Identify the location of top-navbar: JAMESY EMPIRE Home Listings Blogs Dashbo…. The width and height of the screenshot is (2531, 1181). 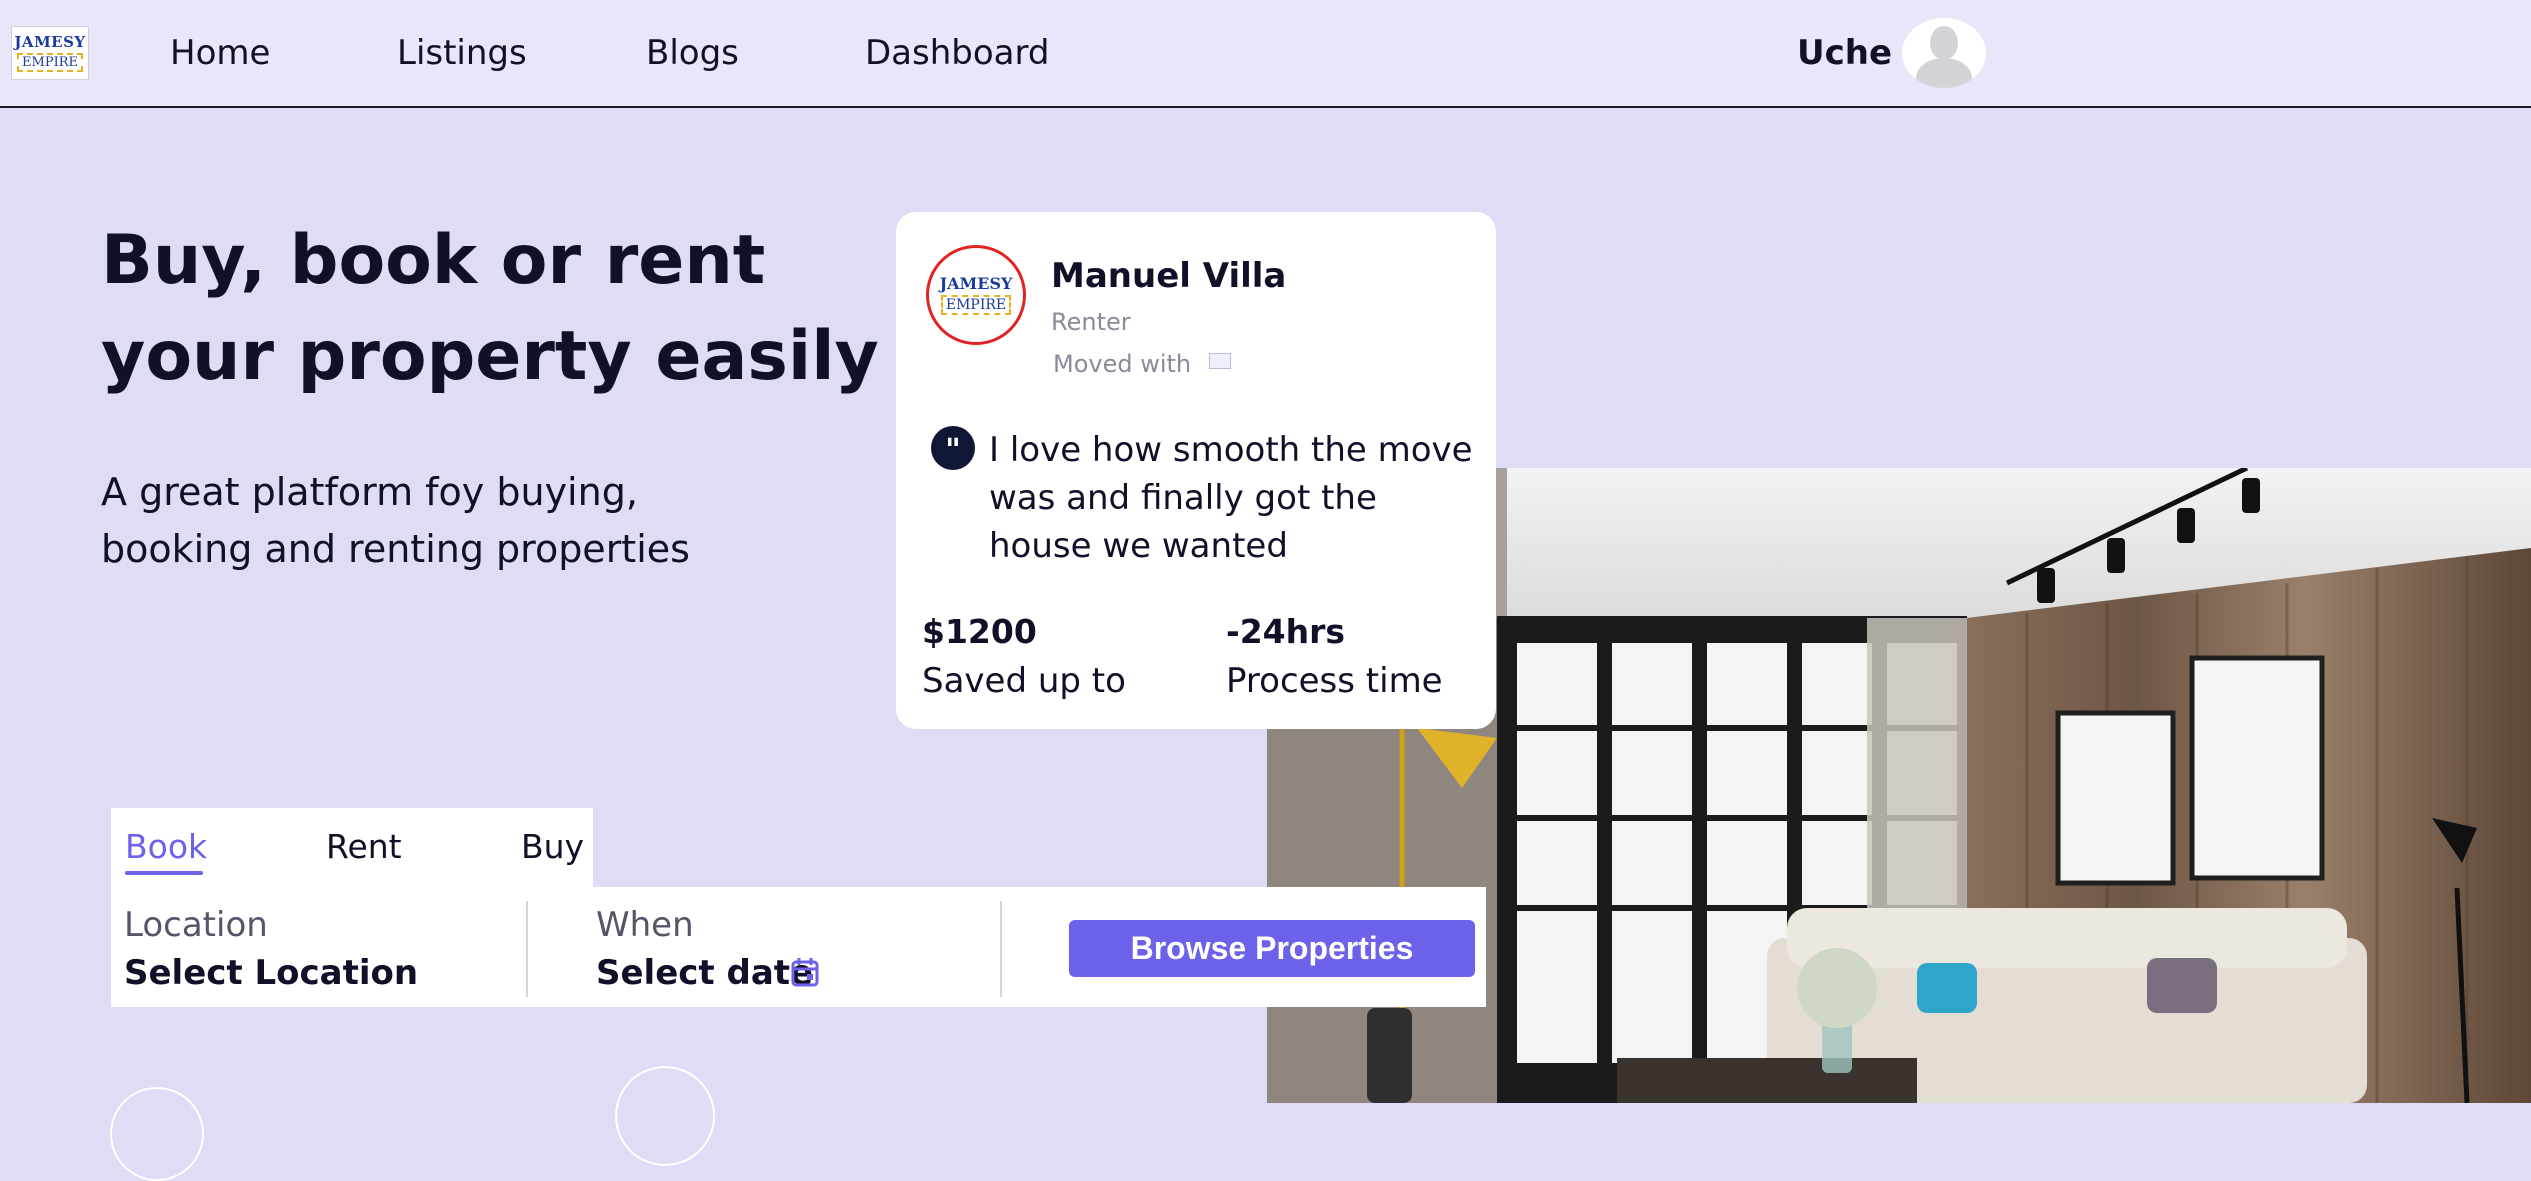
(1265, 54).